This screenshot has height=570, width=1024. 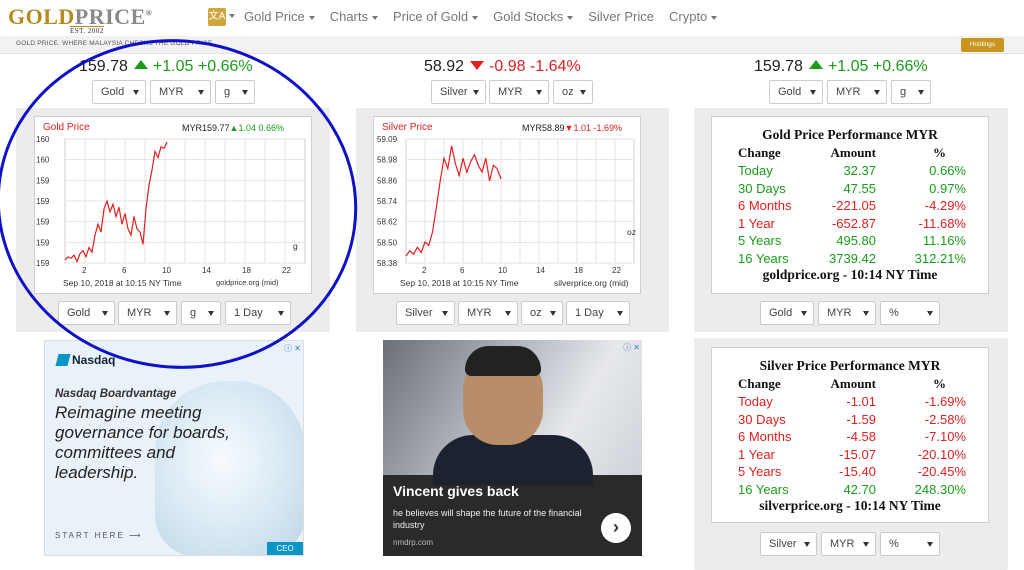 I want to click on row-label: 1 Year, so click(x=756, y=223).